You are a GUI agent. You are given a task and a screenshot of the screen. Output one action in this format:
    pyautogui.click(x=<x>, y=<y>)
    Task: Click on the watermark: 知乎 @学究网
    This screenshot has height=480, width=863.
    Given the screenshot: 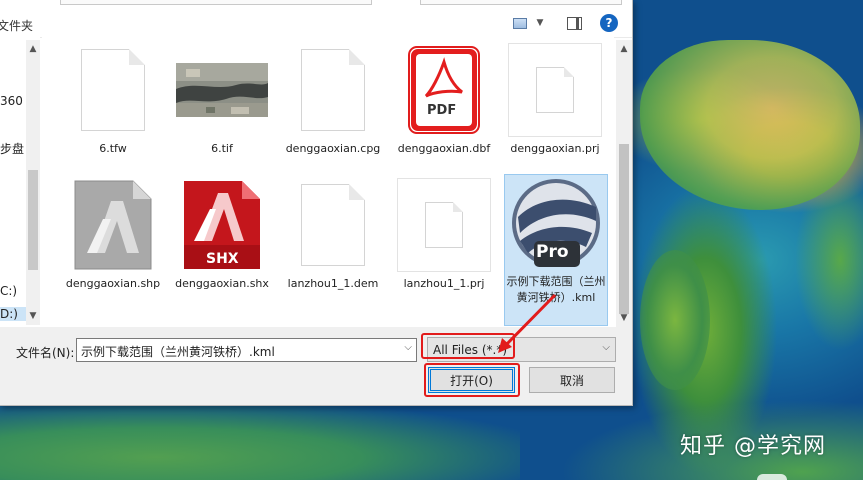 What is the action you would take?
    pyautogui.click(x=753, y=446)
    